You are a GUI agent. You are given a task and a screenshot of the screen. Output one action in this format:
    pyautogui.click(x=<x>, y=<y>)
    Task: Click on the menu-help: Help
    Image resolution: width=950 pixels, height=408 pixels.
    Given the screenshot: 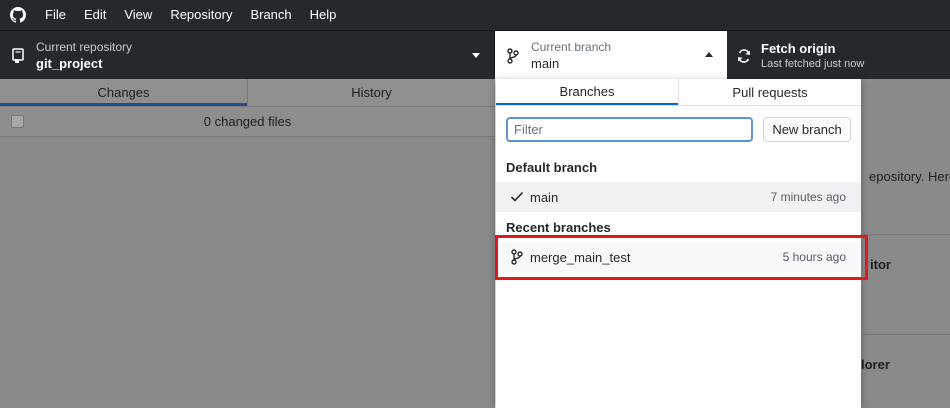 What is the action you would take?
    pyautogui.click(x=323, y=15)
    